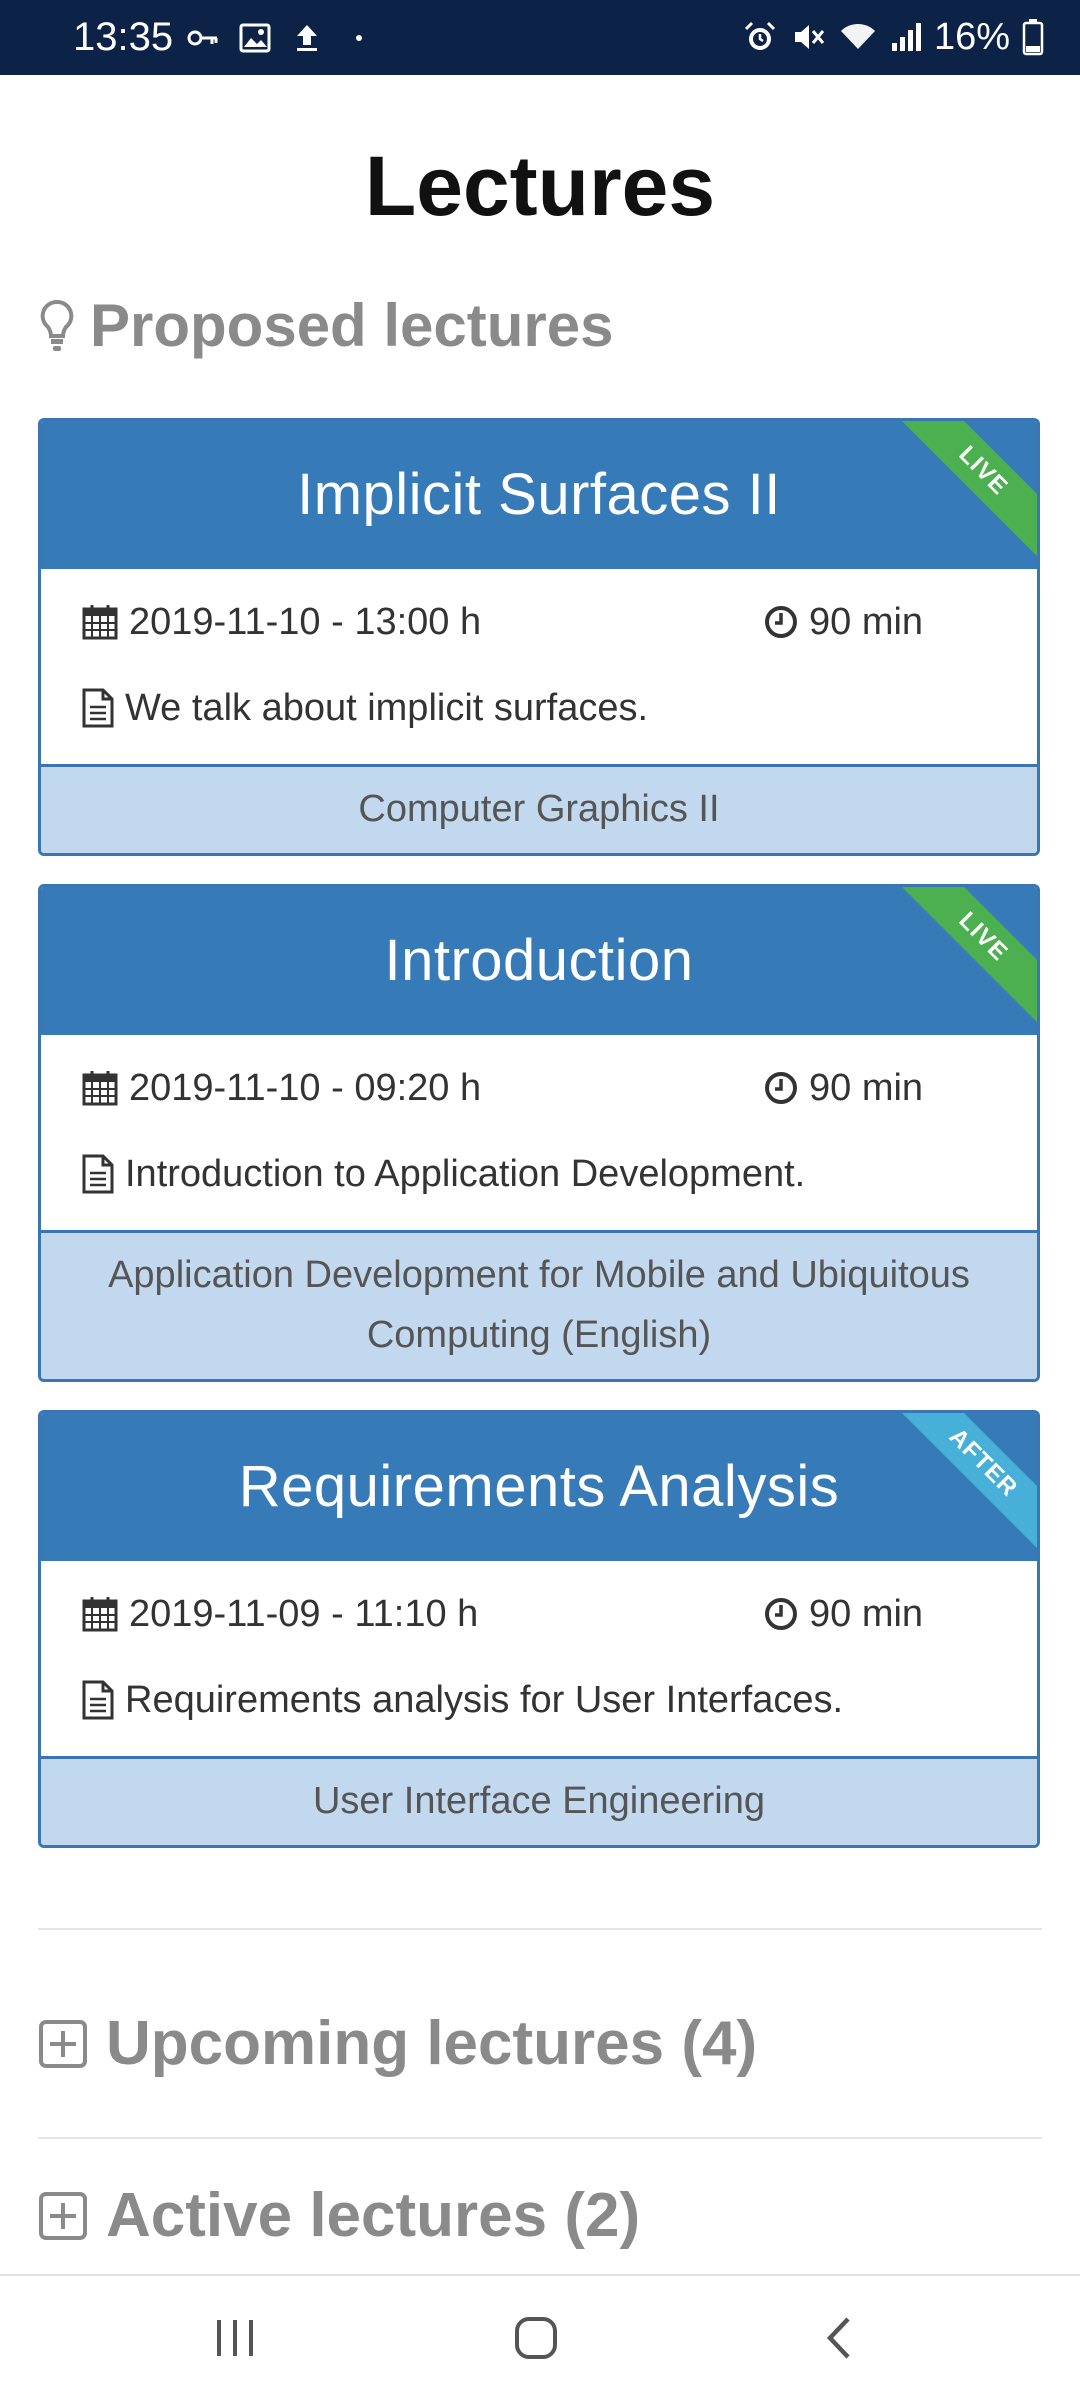 The height and width of the screenshot is (2400, 1080). Describe the element at coordinates (307, 38) in the screenshot. I see `upload-icon` at that location.